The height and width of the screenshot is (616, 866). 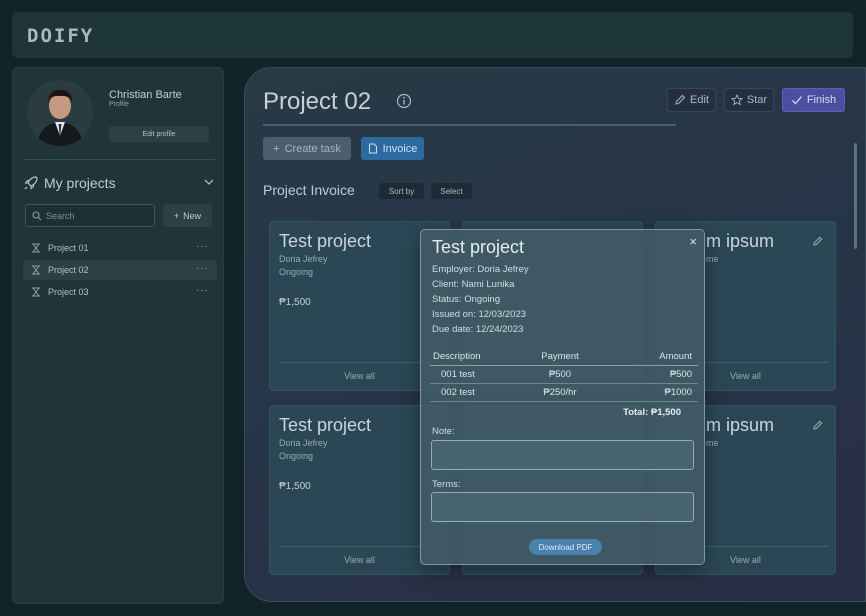 What do you see at coordinates (654, 374) in the screenshot?
I see `row-amount: ₱500` at bounding box center [654, 374].